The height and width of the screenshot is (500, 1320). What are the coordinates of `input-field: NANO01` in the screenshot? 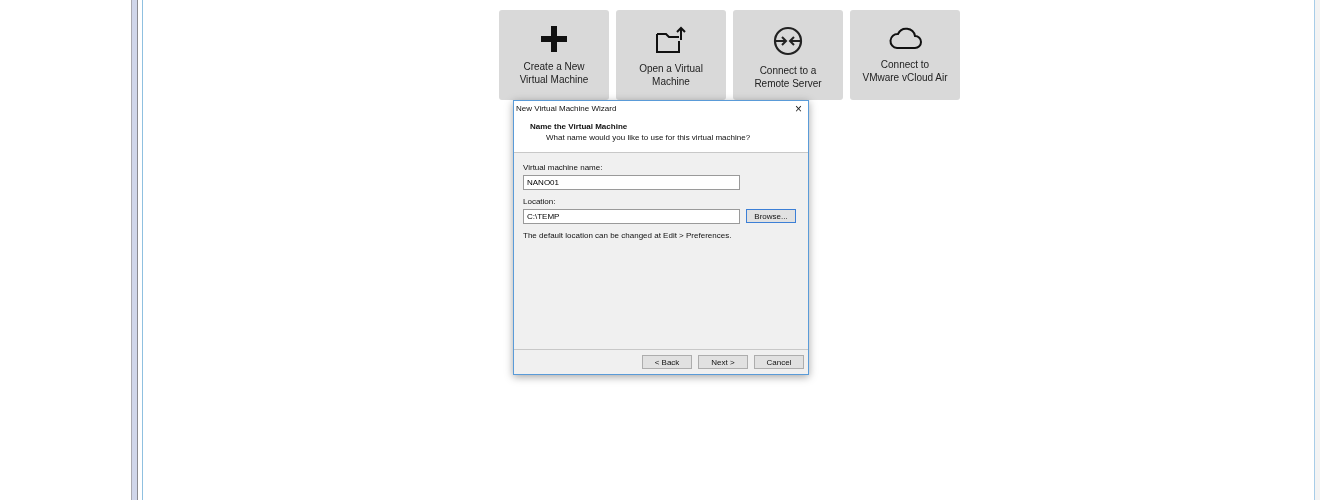 It's located at (631, 182).